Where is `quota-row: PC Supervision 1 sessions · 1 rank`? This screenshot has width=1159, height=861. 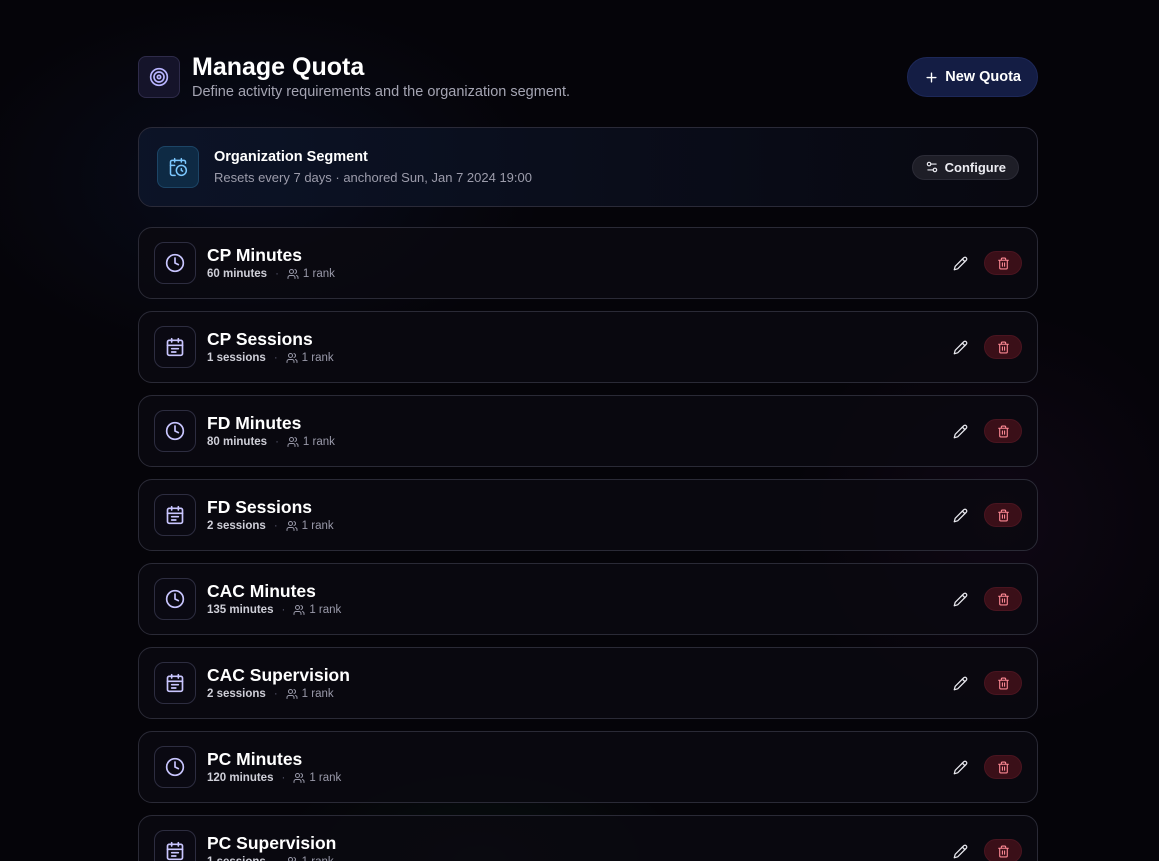
quota-row: PC Supervision 1 sessions · 1 rank is located at coordinates (588, 838).